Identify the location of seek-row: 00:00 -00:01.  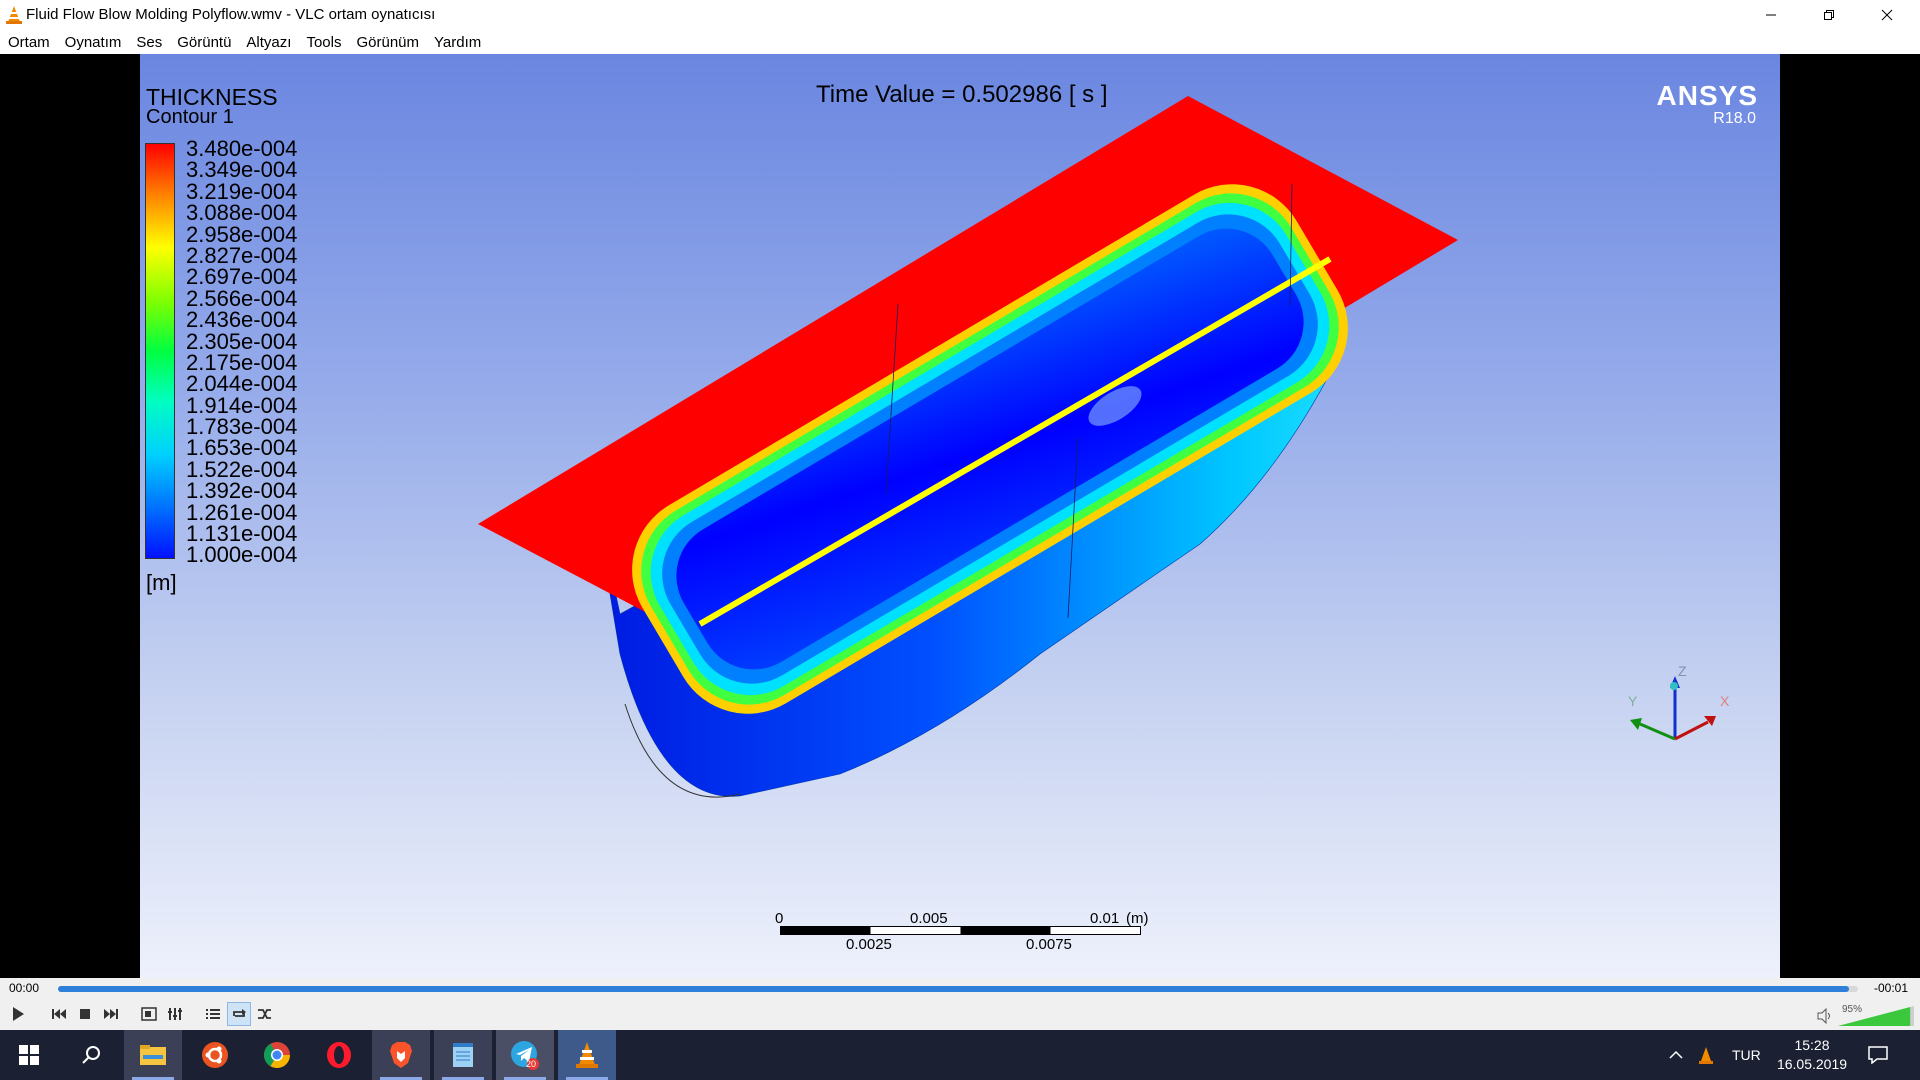
(960, 988).